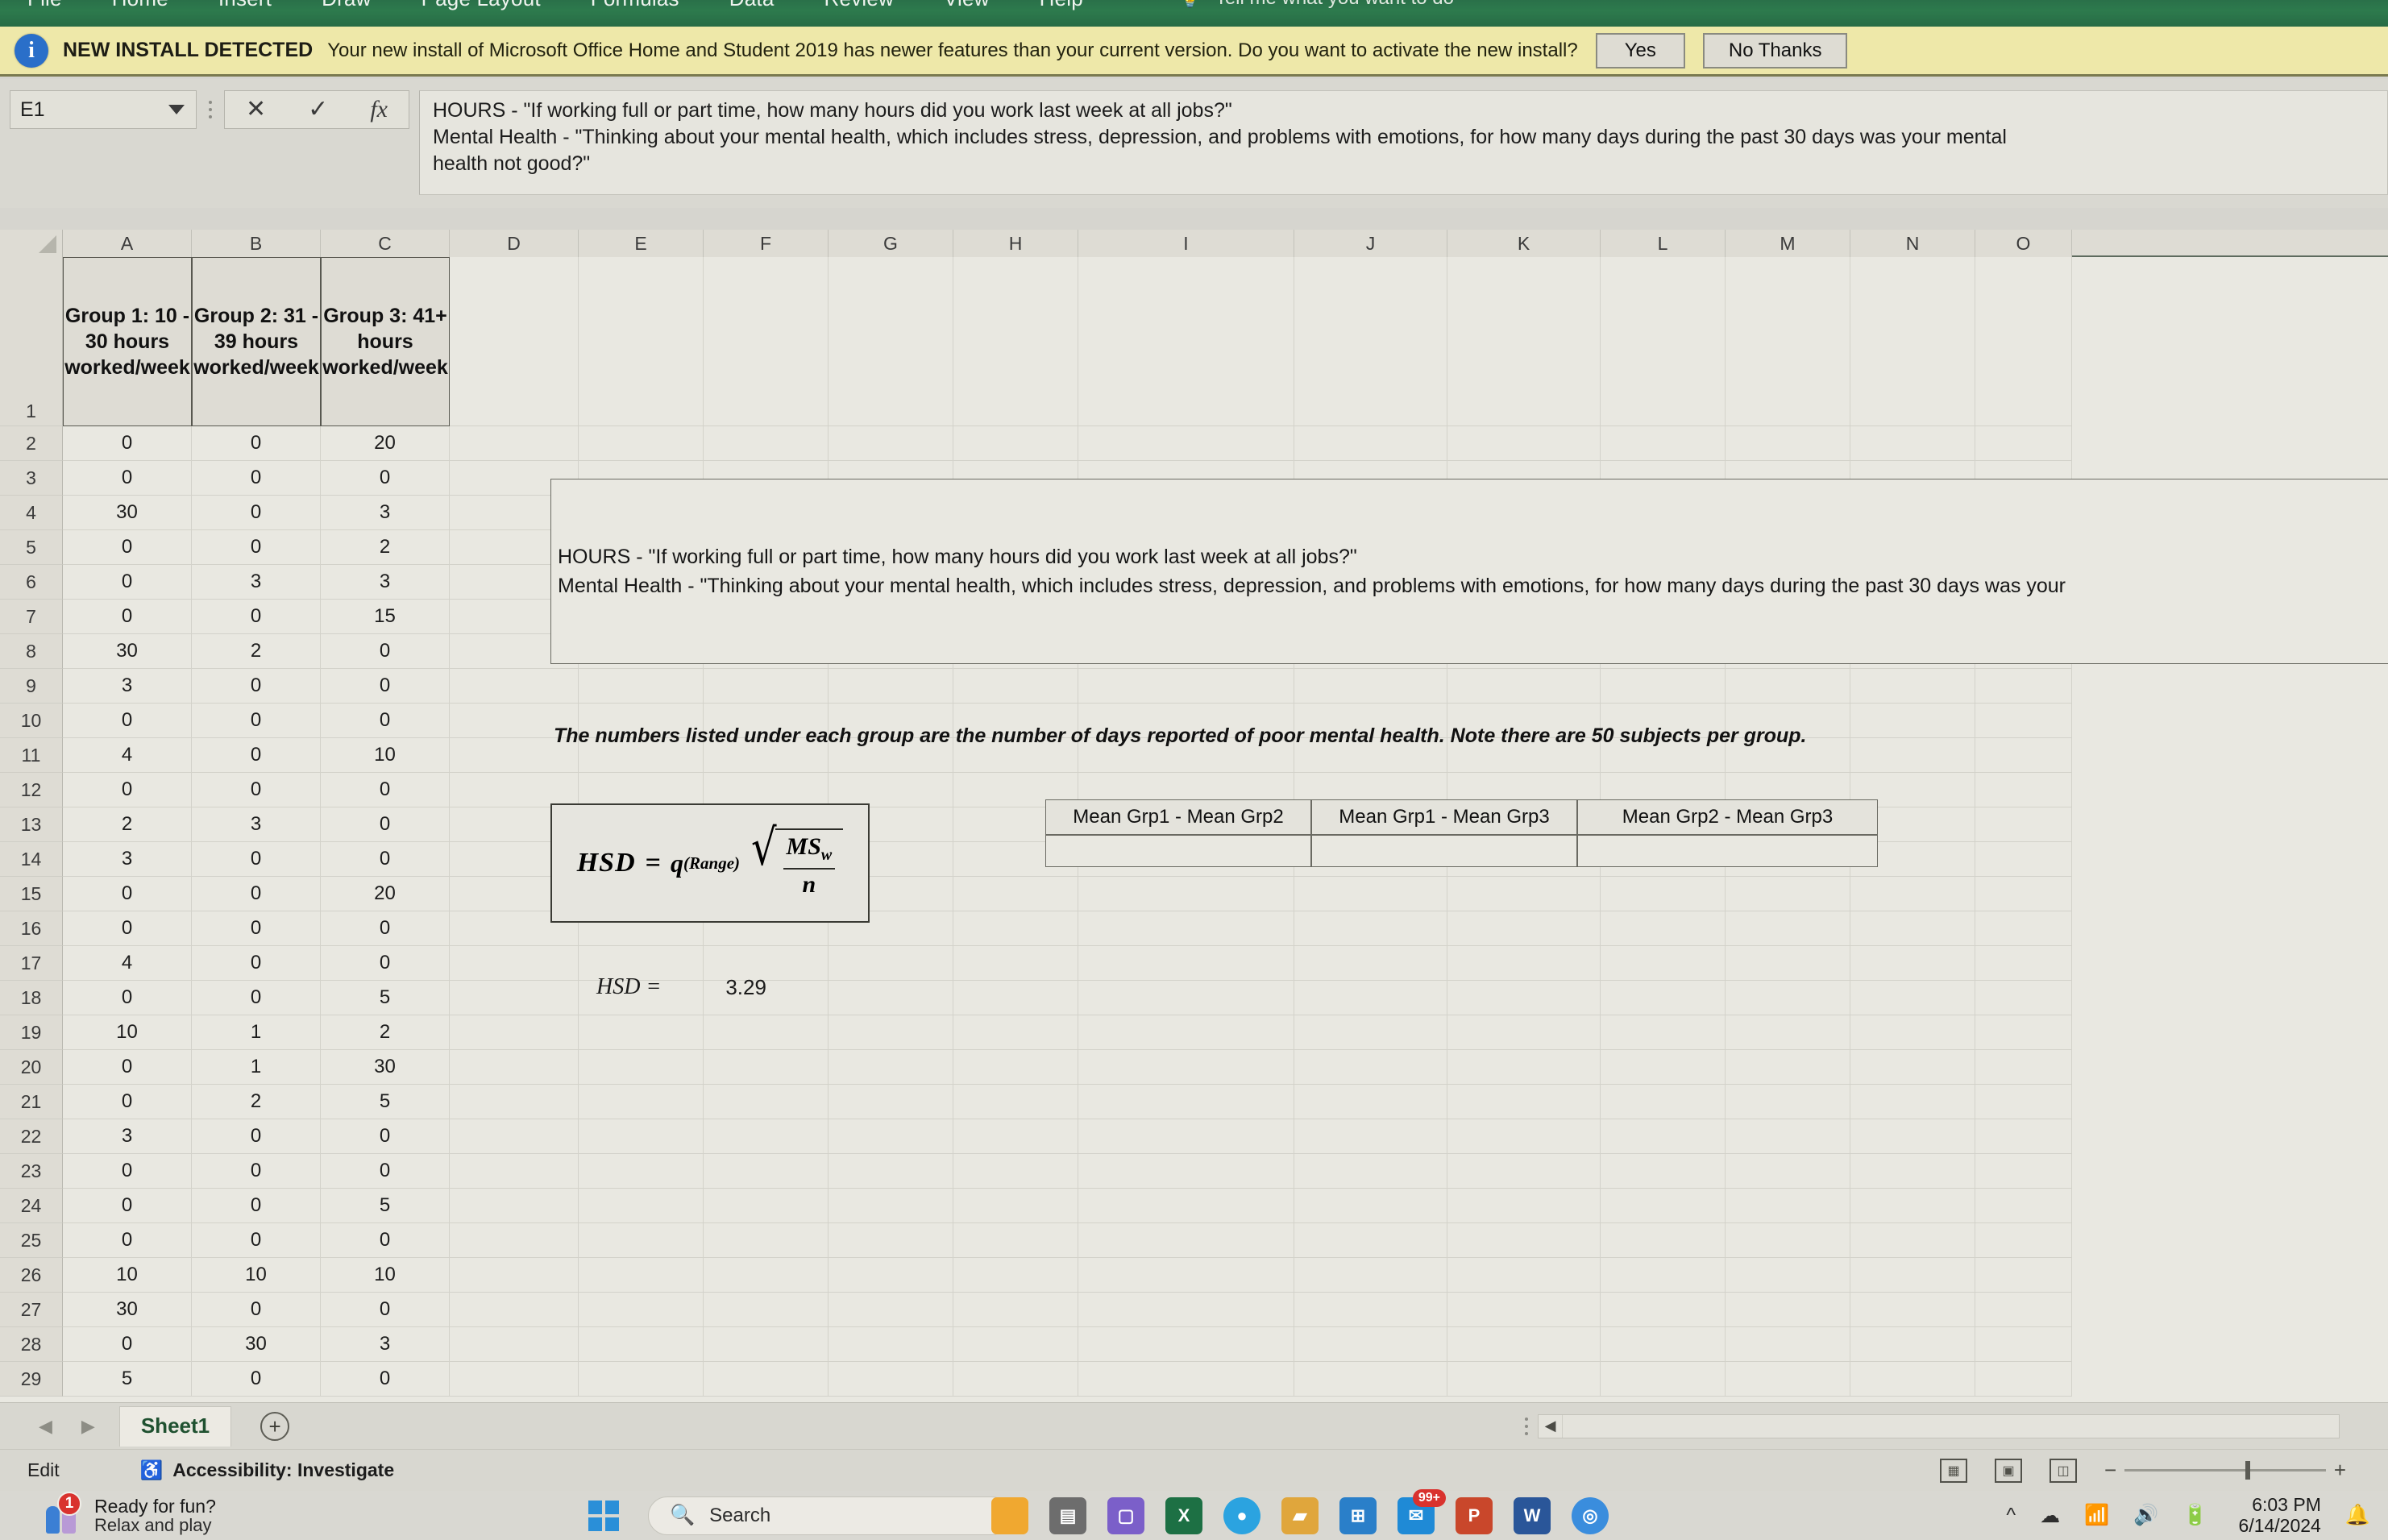 The height and width of the screenshot is (1540, 2388). I want to click on cell-L18, so click(1663, 998).